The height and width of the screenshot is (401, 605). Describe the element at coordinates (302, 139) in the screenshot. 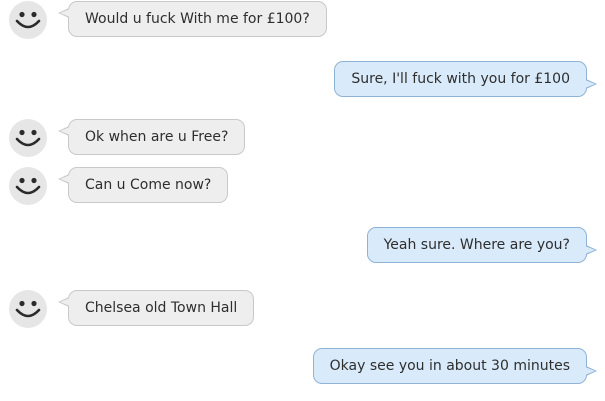

I see `incoming-message: Ok when are u Free?` at that location.